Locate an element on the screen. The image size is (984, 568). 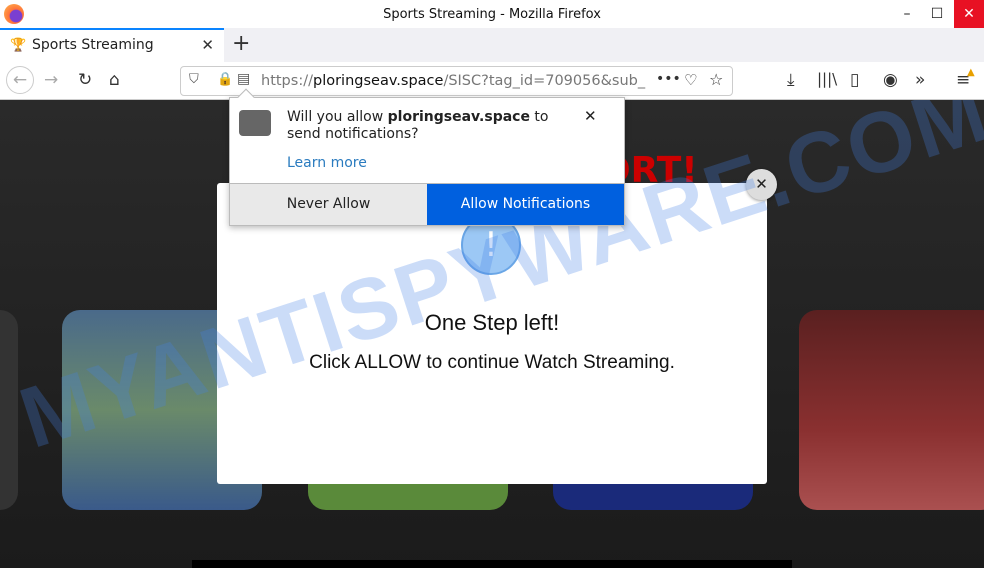
more-actions-icon: ••• is located at coordinates (668, 79).